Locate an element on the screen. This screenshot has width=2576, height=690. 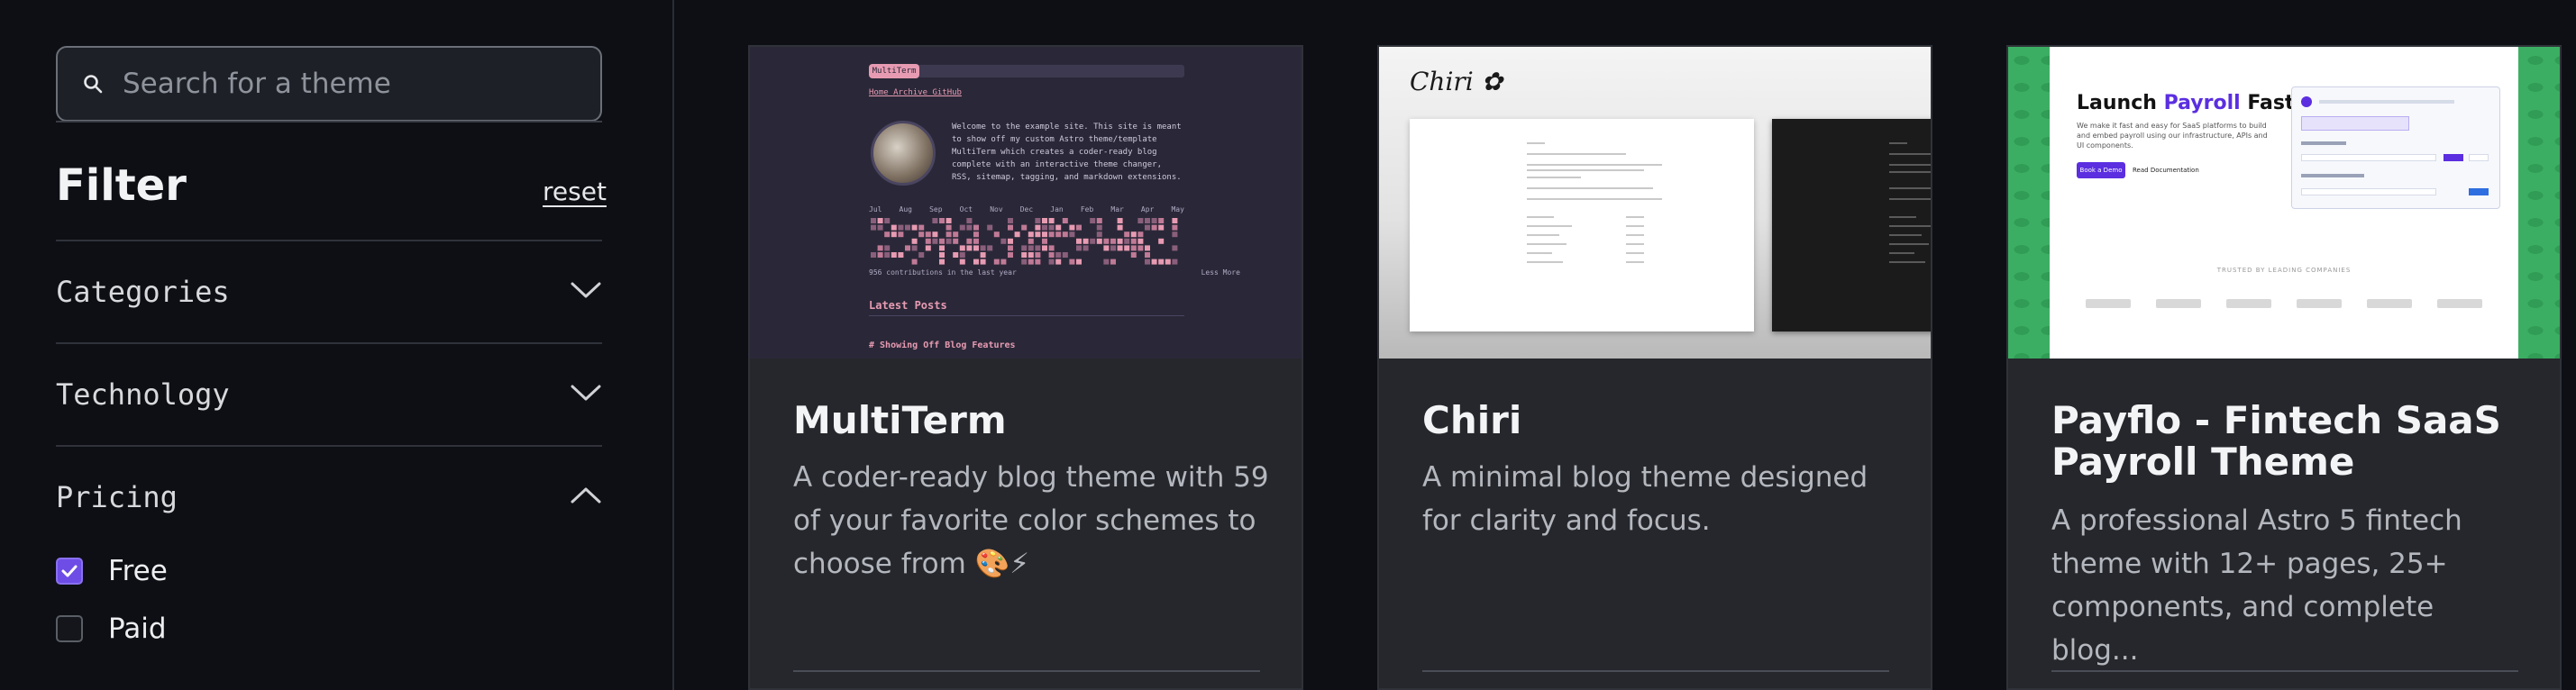
hero-accent-text: Payroll is located at coordinates (2202, 103).